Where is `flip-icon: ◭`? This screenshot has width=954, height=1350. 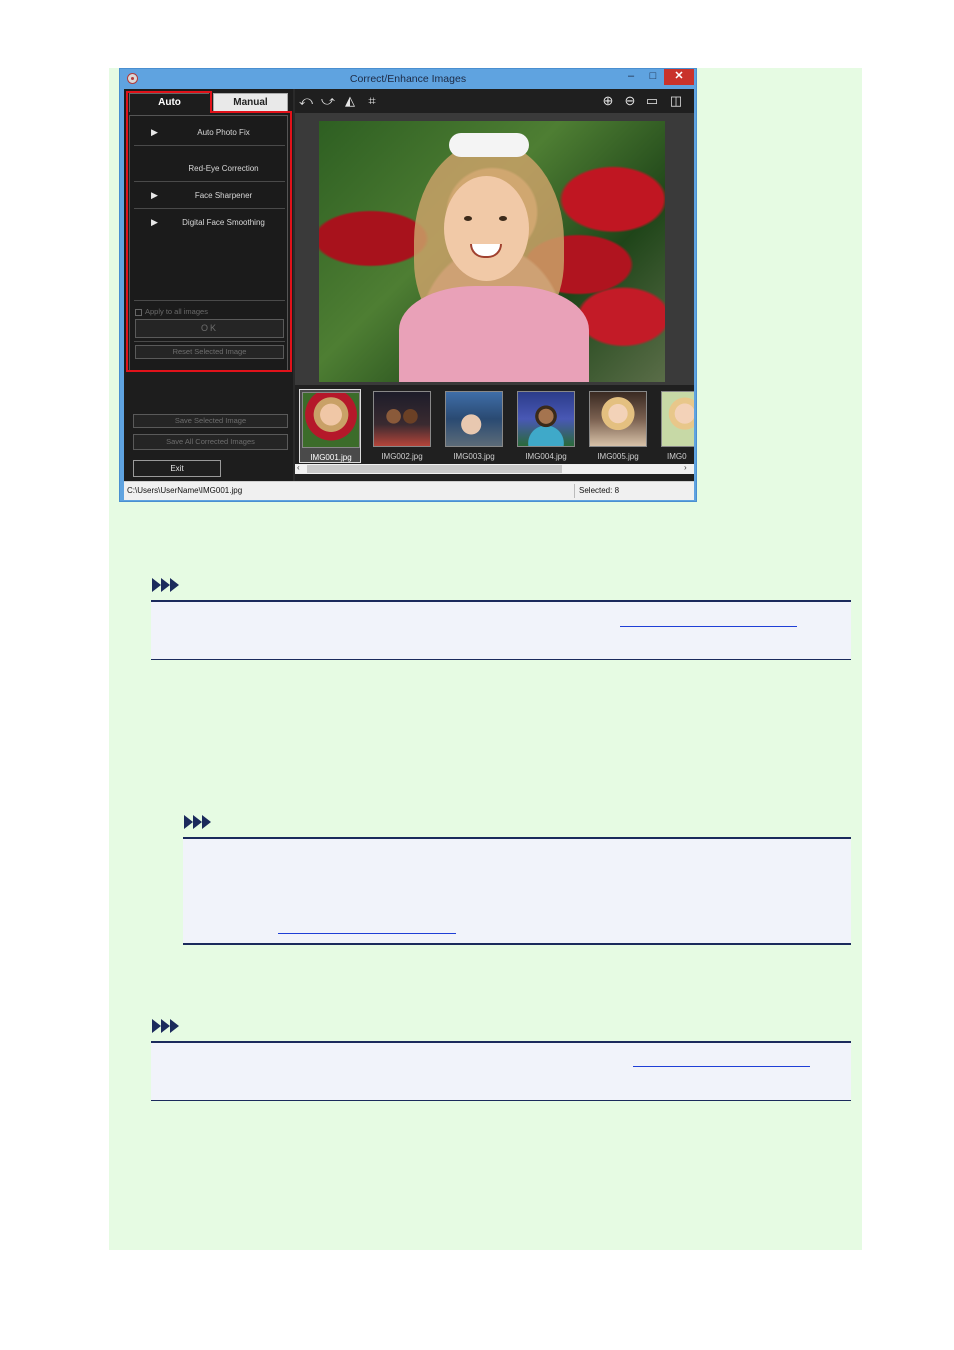 flip-icon: ◭ is located at coordinates (350, 101).